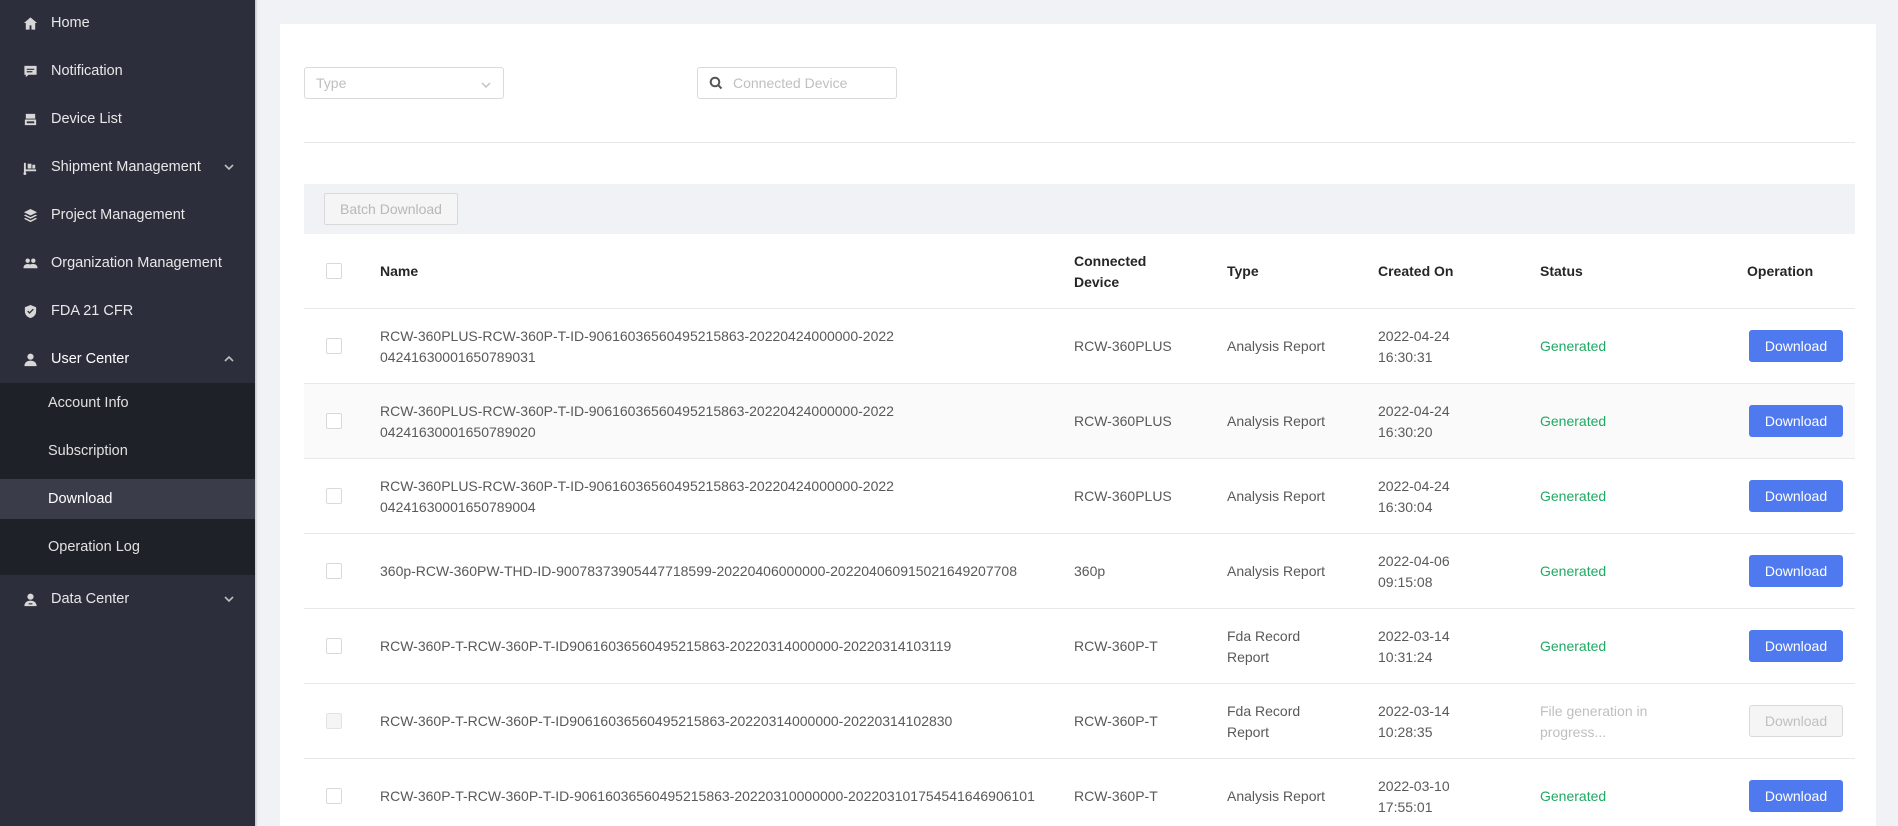  What do you see at coordinates (118, 215) in the screenshot?
I see `nav-project-label: Project Management` at bounding box center [118, 215].